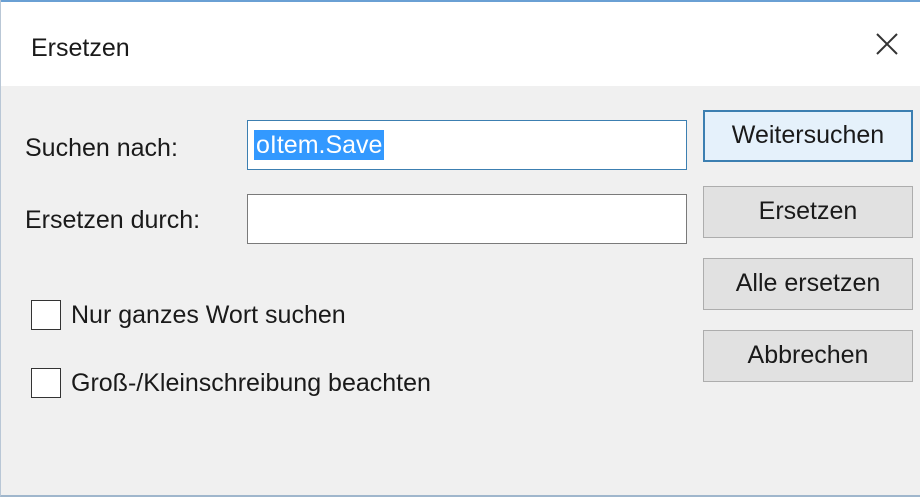 The image size is (920, 497). Describe the element at coordinates (80, 48) in the screenshot. I see `dialog-title: Ersetzen` at that location.